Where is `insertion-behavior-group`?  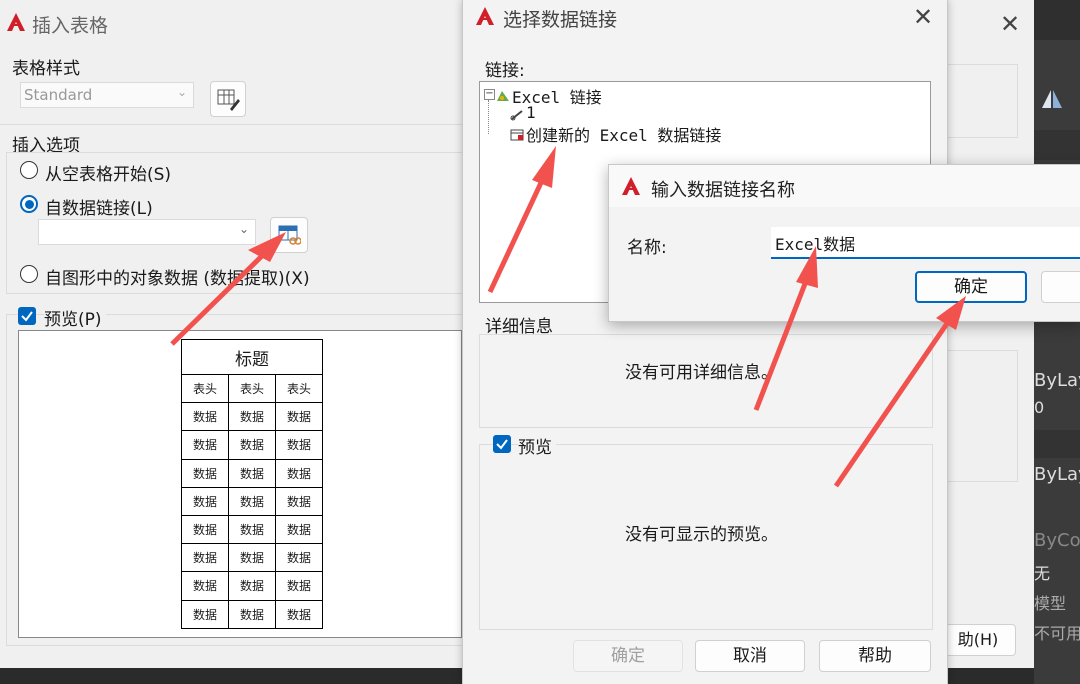
insertion-behavior-group is located at coordinates (982, 101).